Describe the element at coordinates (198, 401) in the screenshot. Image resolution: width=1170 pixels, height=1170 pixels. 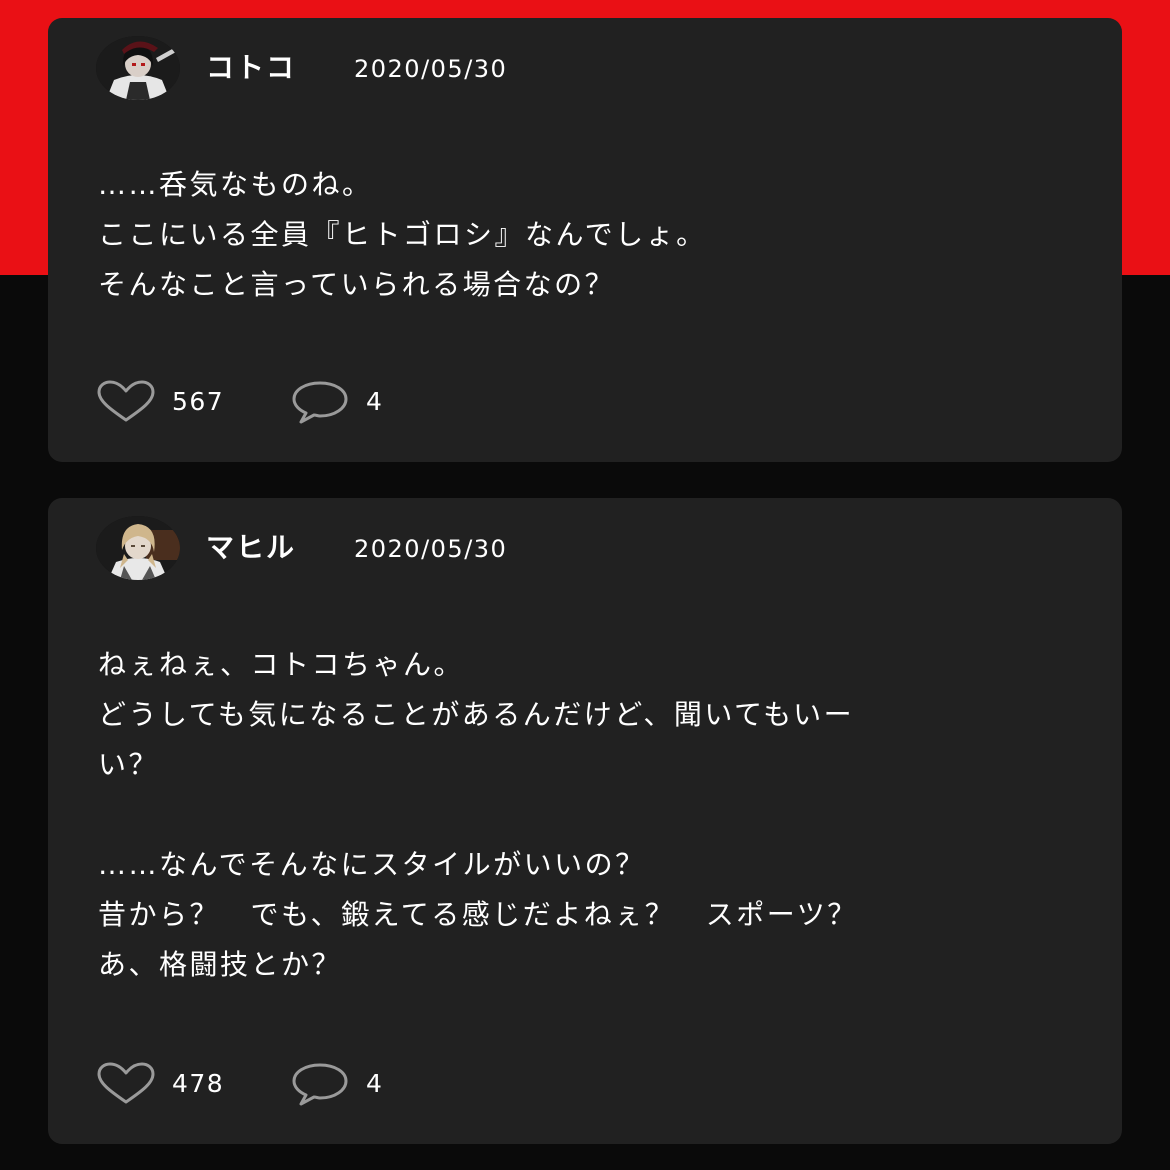
I see `like-count: 567` at that location.